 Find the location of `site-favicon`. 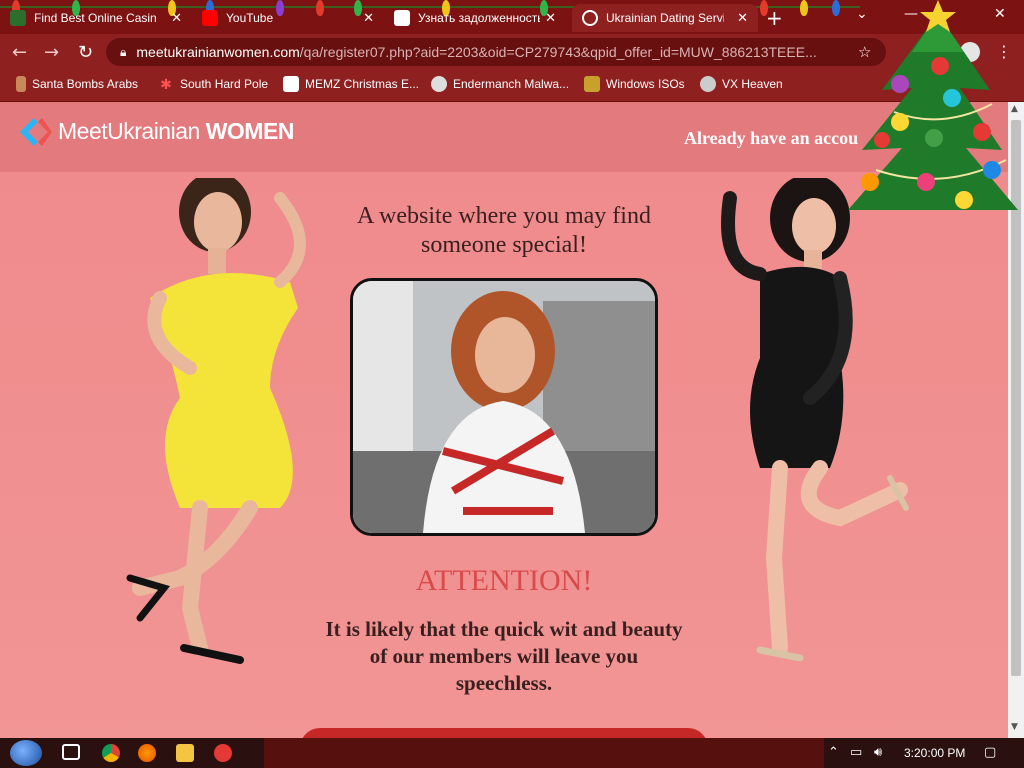

site-favicon is located at coordinates (402, 18).